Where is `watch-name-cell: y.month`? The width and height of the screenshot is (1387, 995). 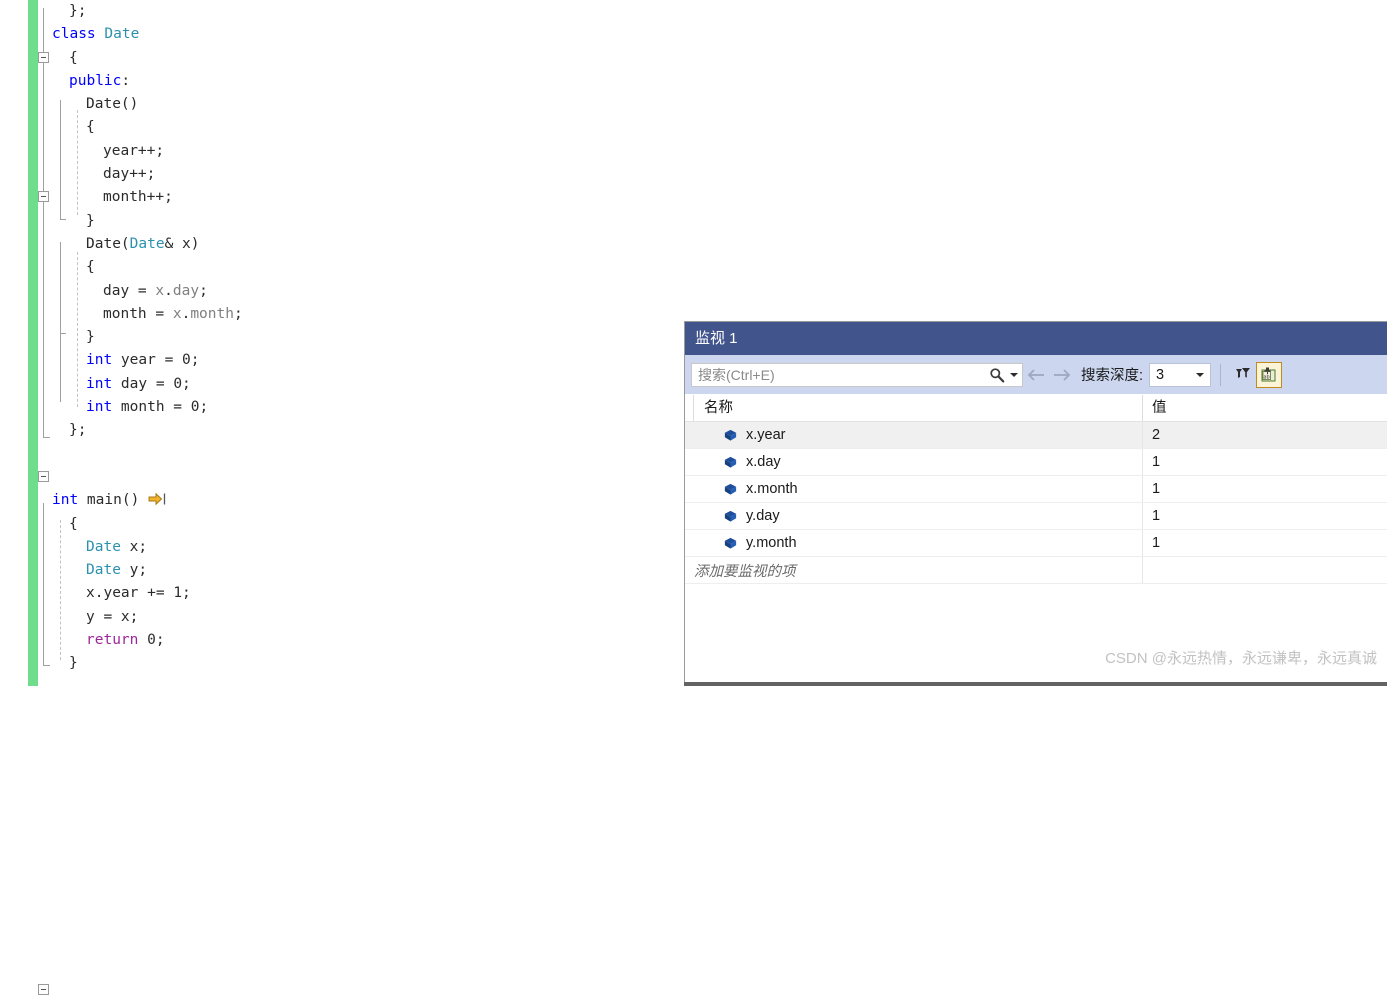 watch-name-cell: y.month is located at coordinates (914, 543).